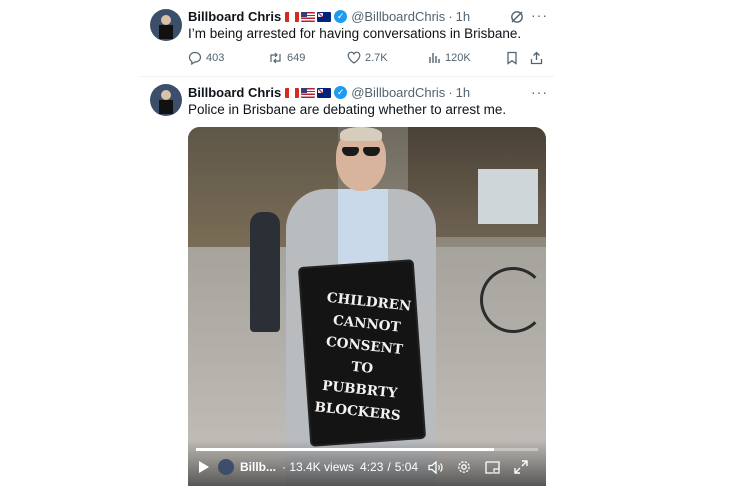  I want to click on reply-button: 403, so click(206, 58).